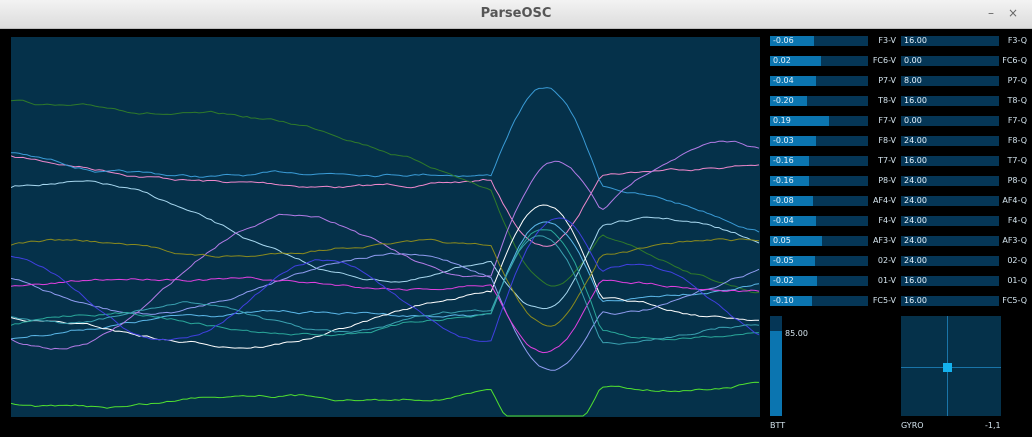  What do you see at coordinates (912, 425) in the screenshot?
I see `gyro-label: GYRO` at bounding box center [912, 425].